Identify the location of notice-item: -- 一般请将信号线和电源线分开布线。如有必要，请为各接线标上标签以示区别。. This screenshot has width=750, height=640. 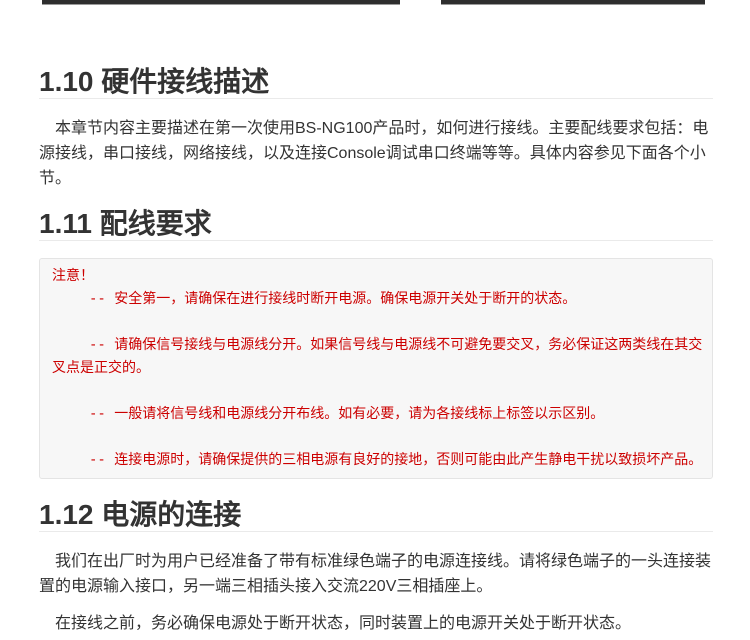
(347, 414).